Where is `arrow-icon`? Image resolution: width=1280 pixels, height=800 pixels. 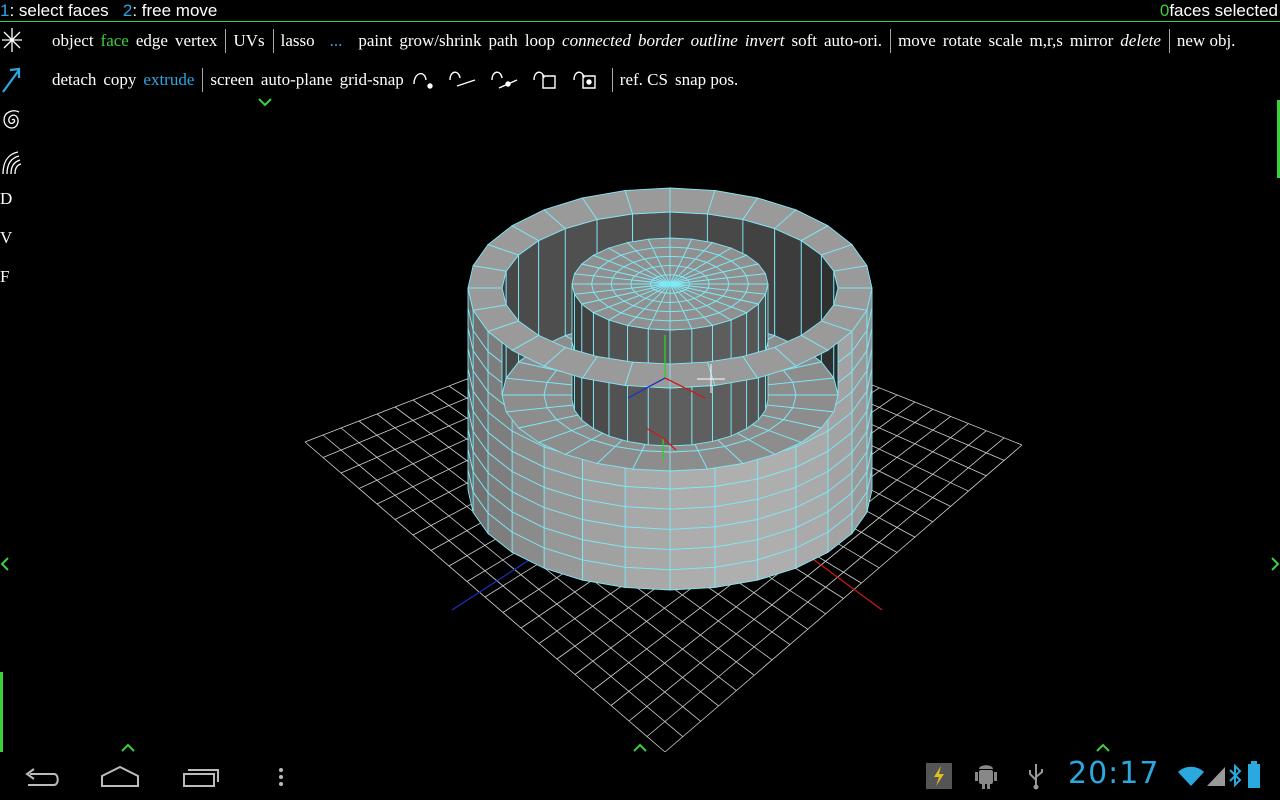 arrow-icon is located at coordinates (13, 82).